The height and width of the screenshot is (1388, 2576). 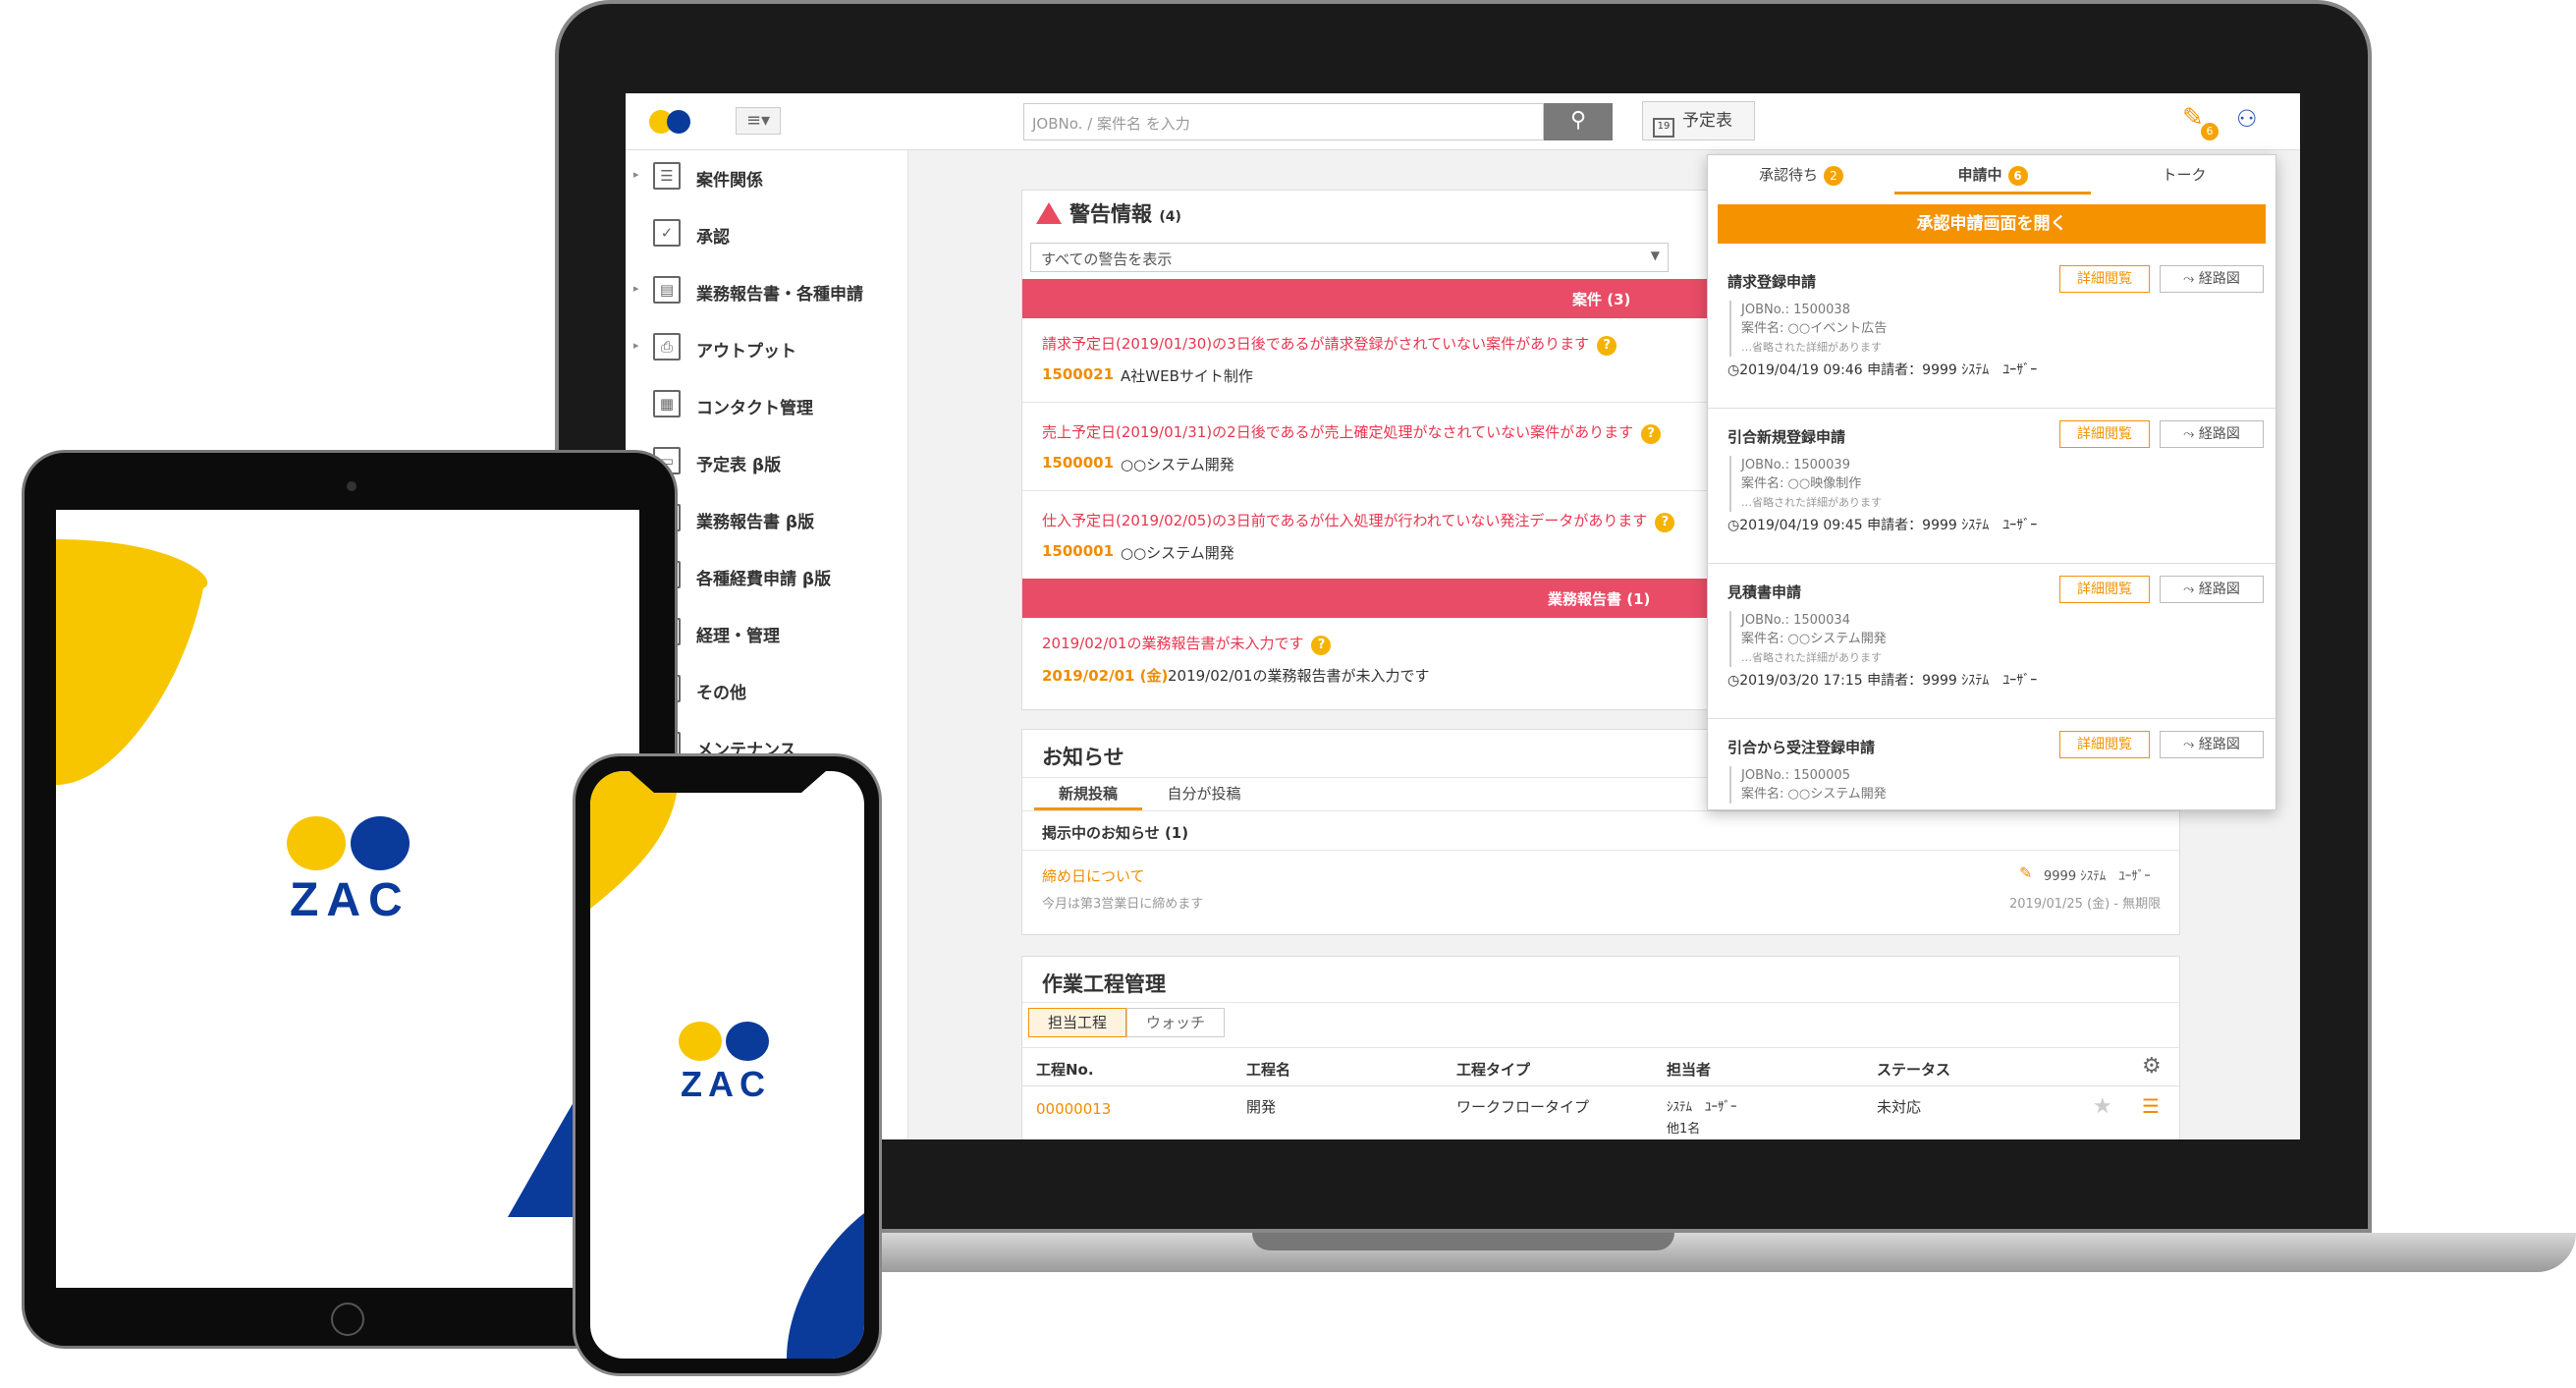 I want to click on sidebar-item-label: 承認, so click(x=713, y=238).